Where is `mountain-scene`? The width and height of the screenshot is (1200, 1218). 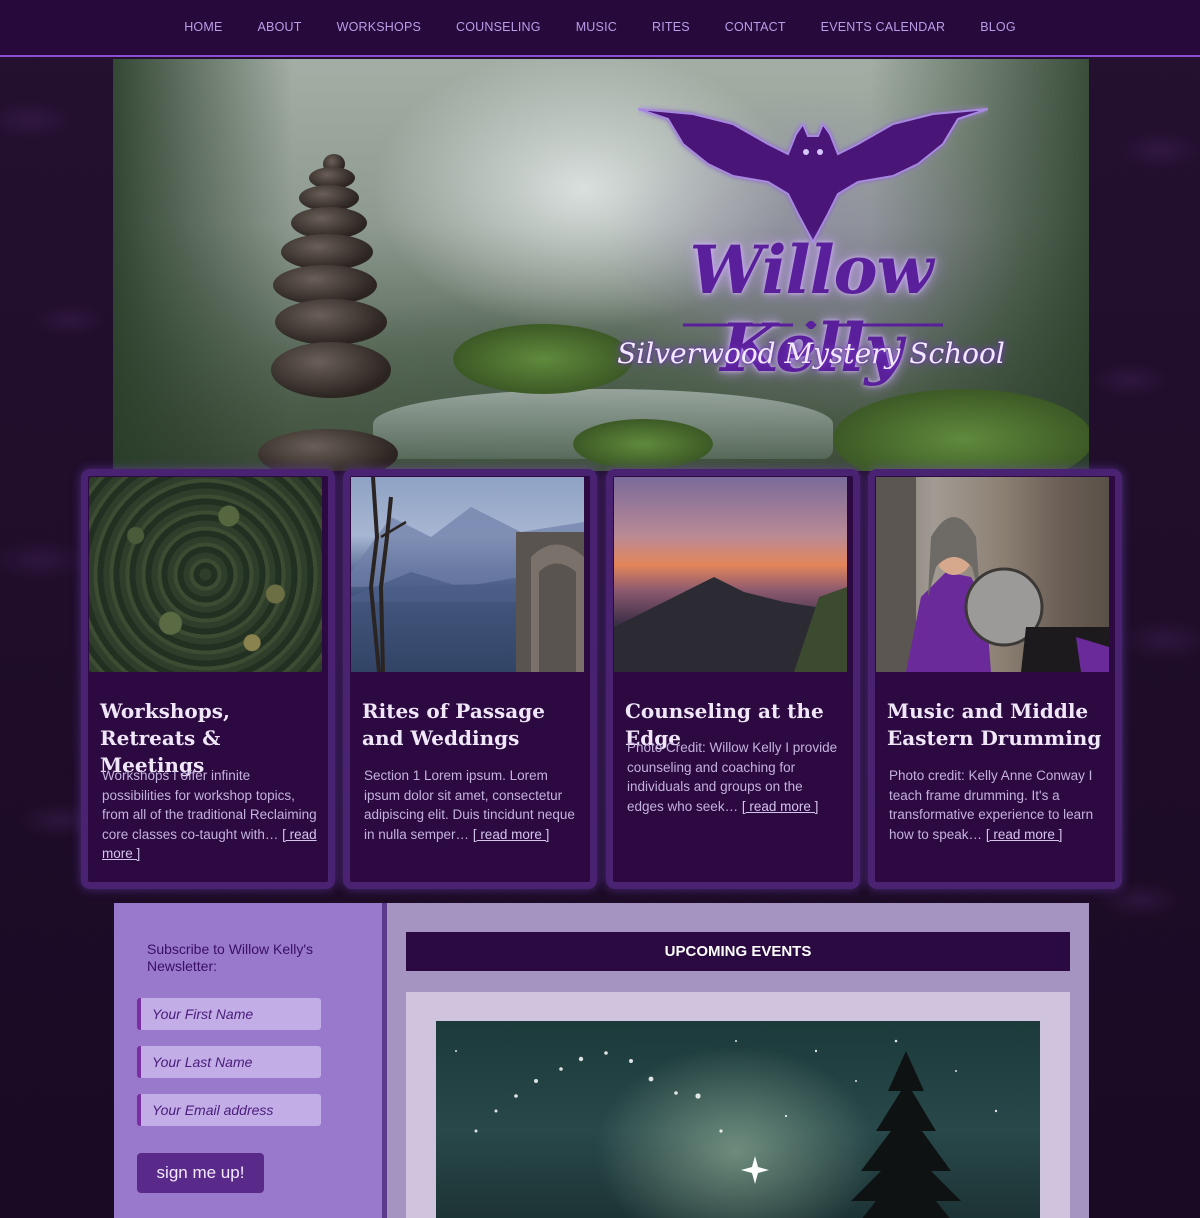 mountain-scene is located at coordinates (730, 624).